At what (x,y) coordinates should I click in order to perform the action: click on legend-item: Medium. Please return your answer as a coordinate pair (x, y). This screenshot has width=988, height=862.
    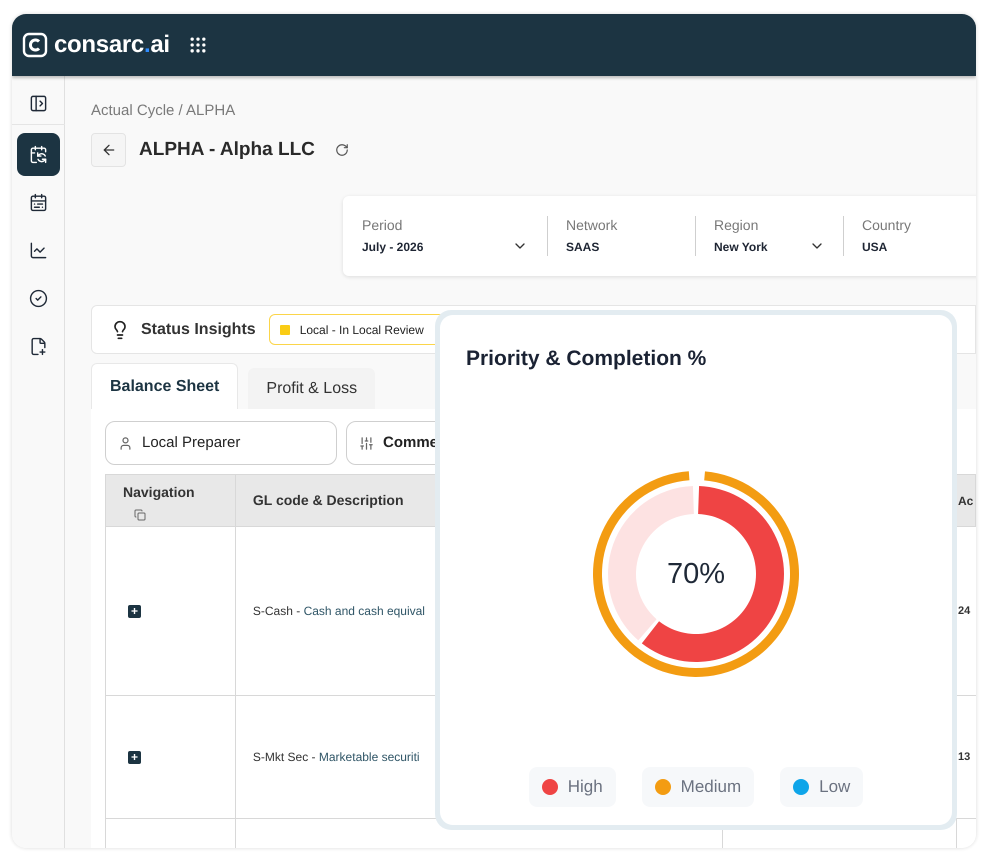
    Looking at the image, I should click on (698, 786).